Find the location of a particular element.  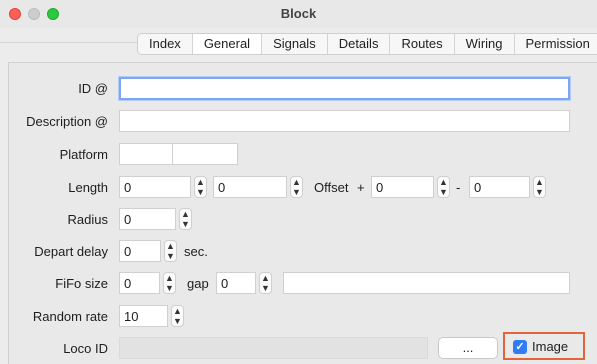

fifo-size-stepper: ▲ ▼ is located at coordinates (169, 283).